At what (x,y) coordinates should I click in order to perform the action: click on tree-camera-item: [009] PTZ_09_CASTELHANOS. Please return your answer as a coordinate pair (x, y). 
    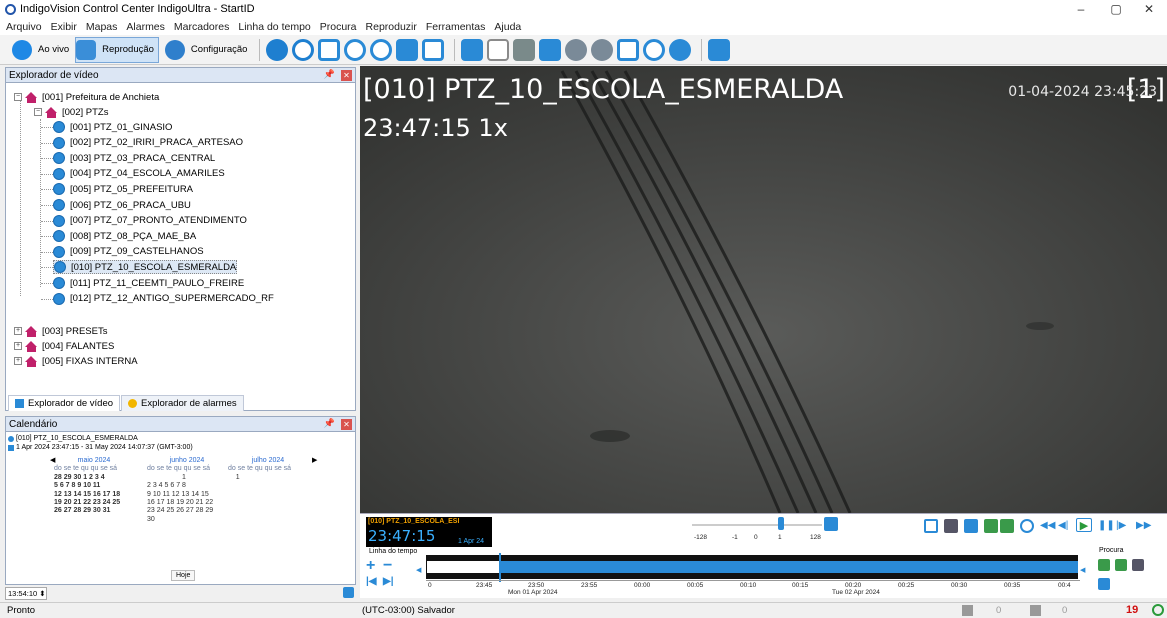
    Looking at the image, I should click on (128, 252).